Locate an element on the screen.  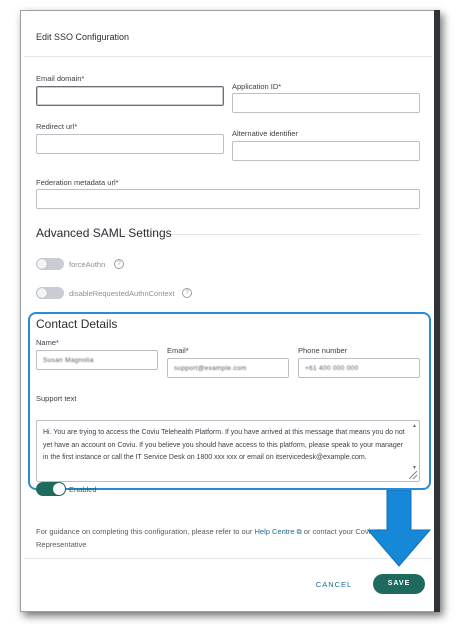
title-divider is located at coordinates (228, 56).